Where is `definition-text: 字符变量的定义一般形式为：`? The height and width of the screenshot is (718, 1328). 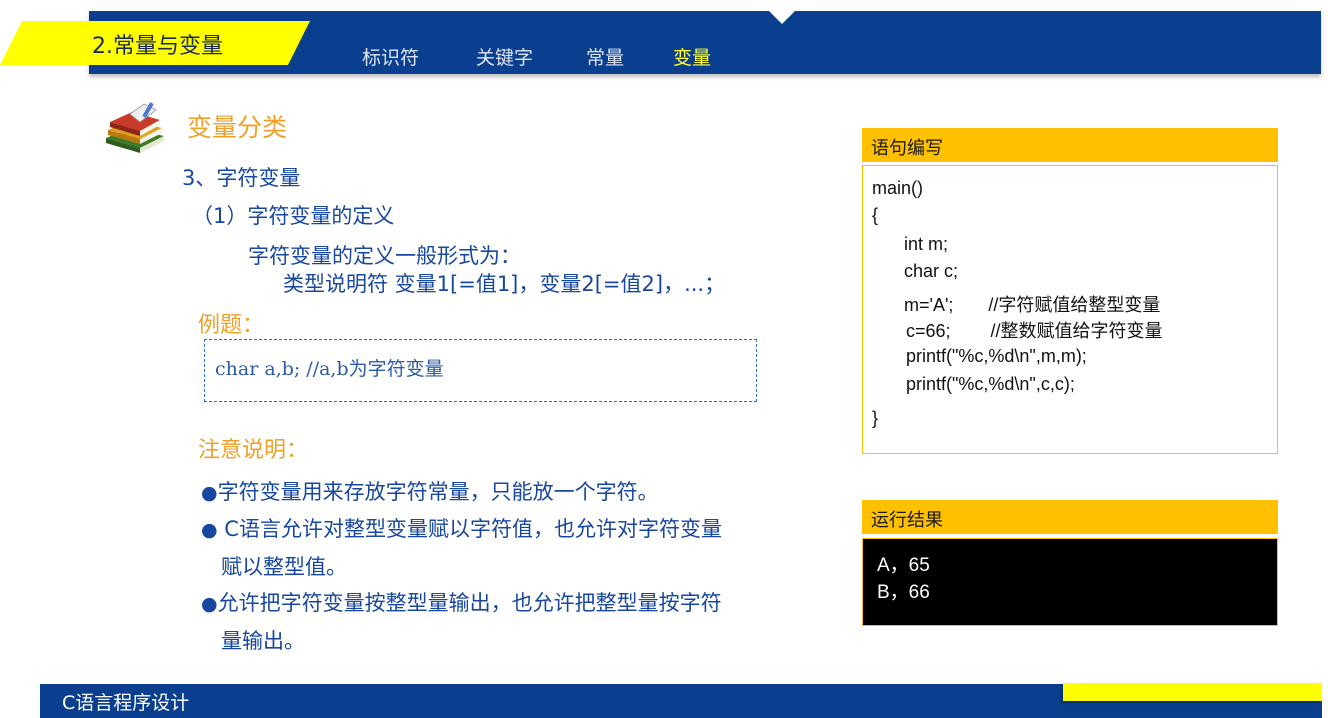 definition-text: 字符变量的定义一般形式为： is located at coordinates (384, 256).